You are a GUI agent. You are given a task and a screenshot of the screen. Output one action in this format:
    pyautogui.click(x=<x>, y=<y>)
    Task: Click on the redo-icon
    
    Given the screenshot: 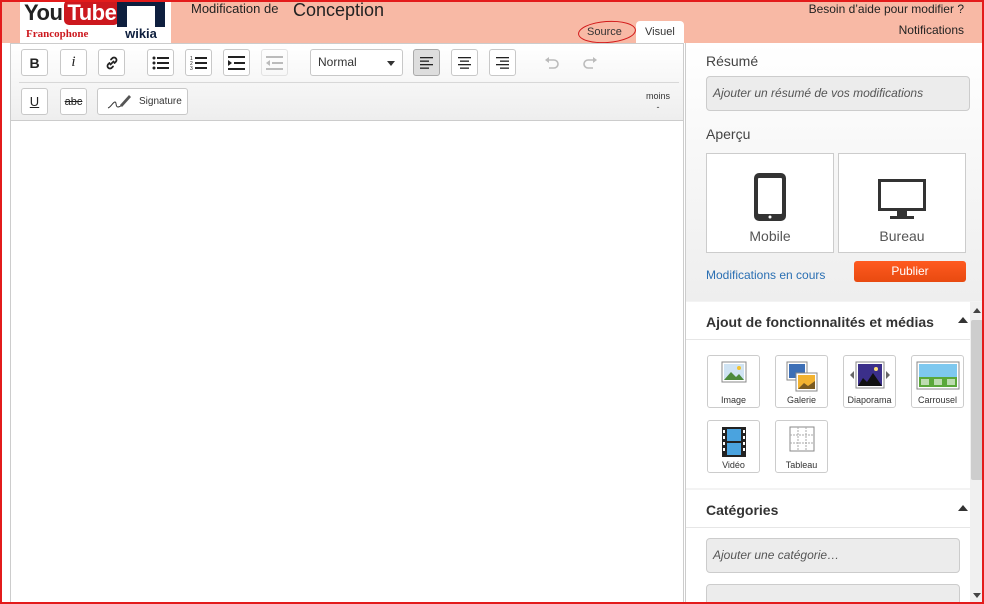 What is the action you would take?
    pyautogui.click(x=589, y=62)
    